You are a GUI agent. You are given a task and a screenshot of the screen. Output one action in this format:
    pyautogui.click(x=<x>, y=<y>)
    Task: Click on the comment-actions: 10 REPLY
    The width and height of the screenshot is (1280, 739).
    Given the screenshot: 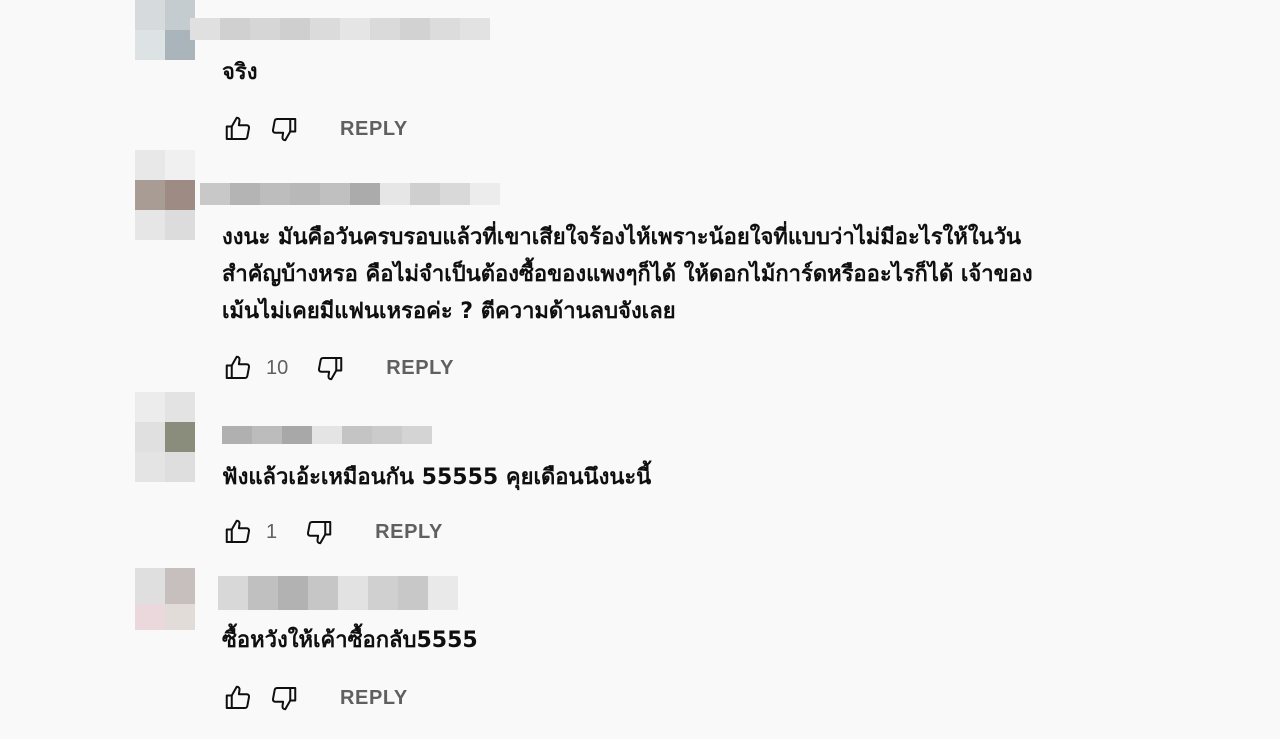 What is the action you would take?
    pyautogui.click(x=338, y=368)
    